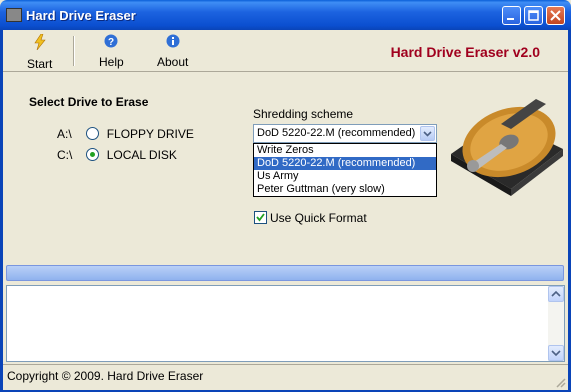 Image resolution: width=571 pixels, height=392 pixels. What do you see at coordinates (150, 134) in the screenshot?
I see `drive-label: FLOPPY DRIVE` at bounding box center [150, 134].